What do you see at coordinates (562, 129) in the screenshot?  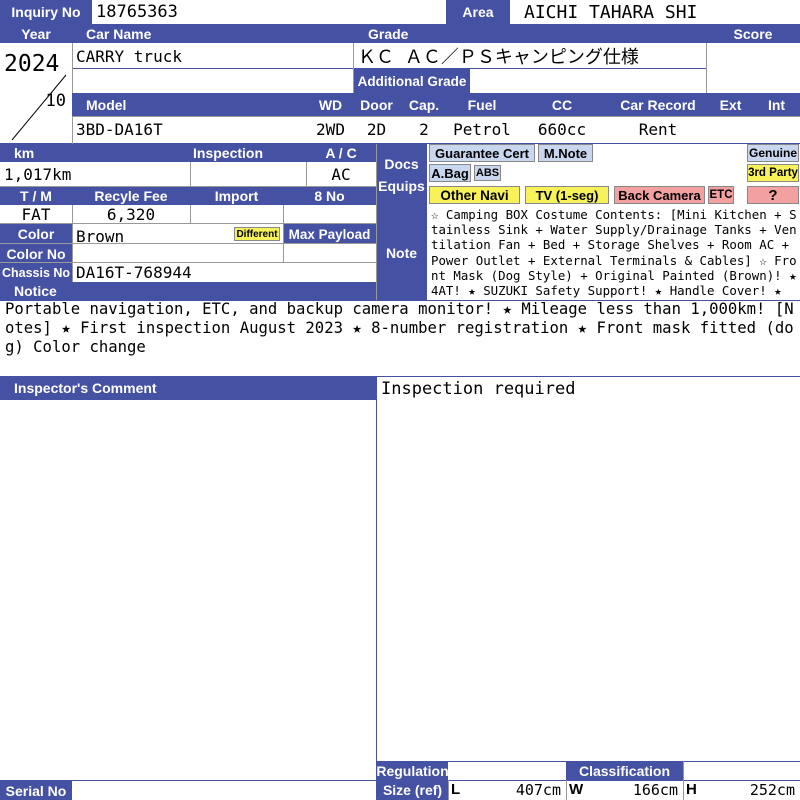 I see `cc-value: 660cc` at bounding box center [562, 129].